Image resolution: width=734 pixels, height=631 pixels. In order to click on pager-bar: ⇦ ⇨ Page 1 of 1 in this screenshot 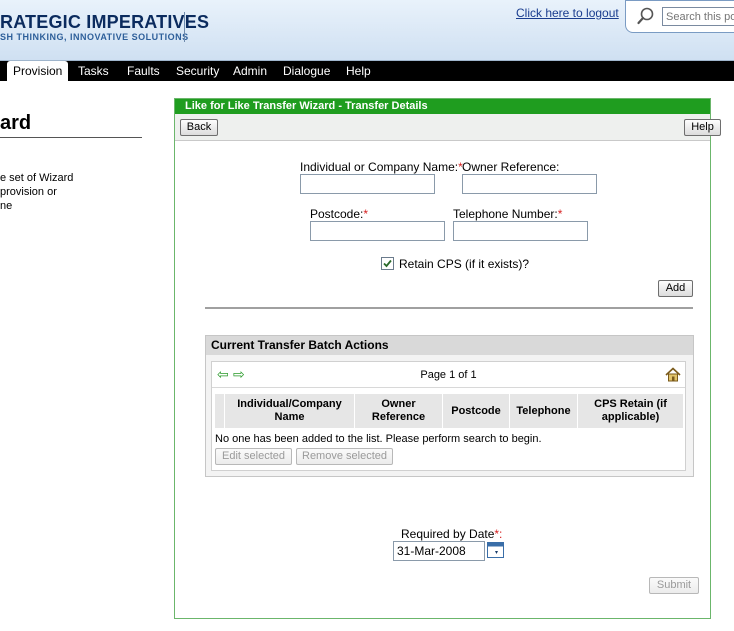, I will do `click(448, 375)`.